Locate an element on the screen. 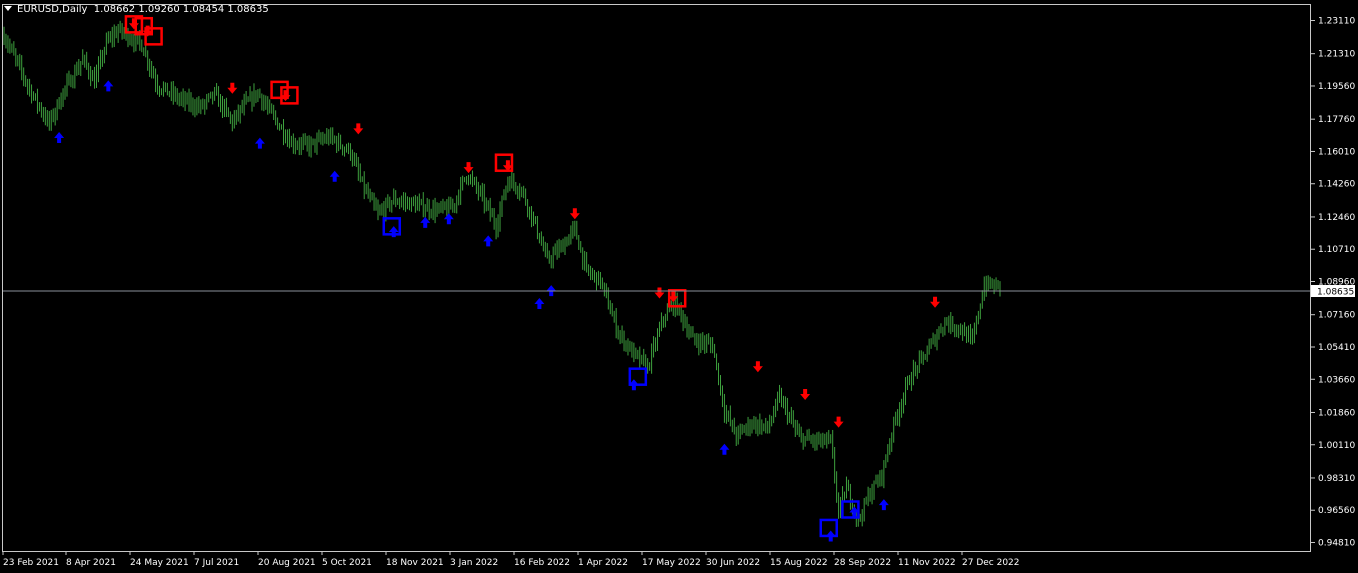 The height and width of the screenshot is (573, 1358). ohlc-values: 1.08662 1.09260 1.08454 1.08635 is located at coordinates (181, 9).